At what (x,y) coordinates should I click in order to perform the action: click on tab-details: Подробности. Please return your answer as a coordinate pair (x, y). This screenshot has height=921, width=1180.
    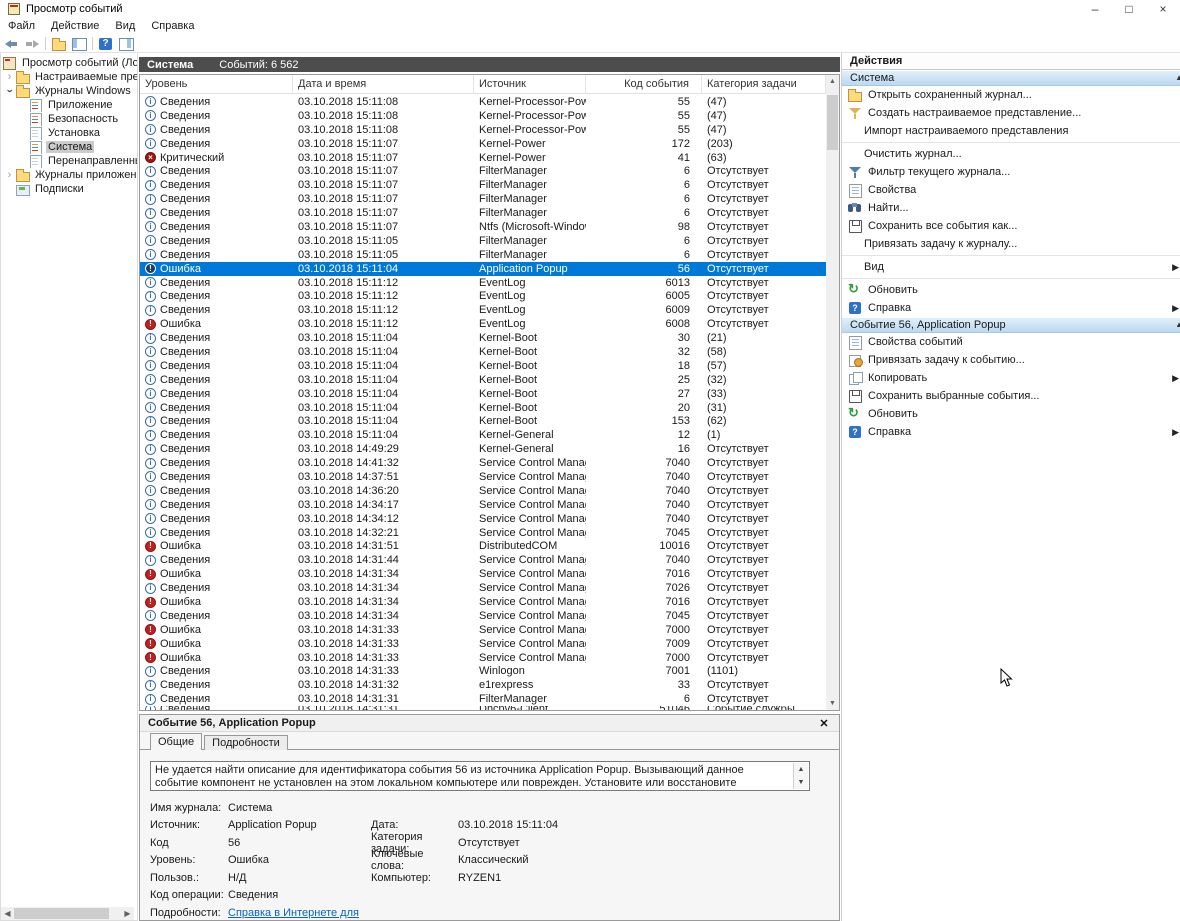
    Looking at the image, I should click on (246, 742).